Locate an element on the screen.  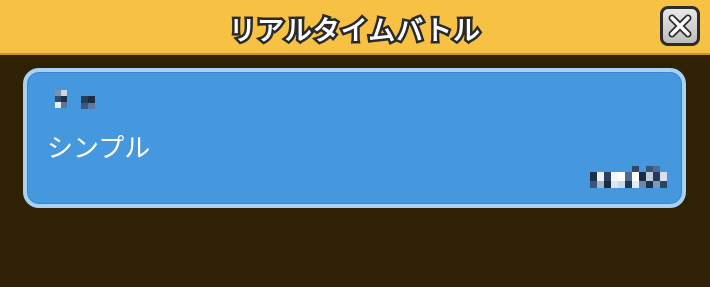
page-title: リアルタイムバトル is located at coordinates (355, 32).